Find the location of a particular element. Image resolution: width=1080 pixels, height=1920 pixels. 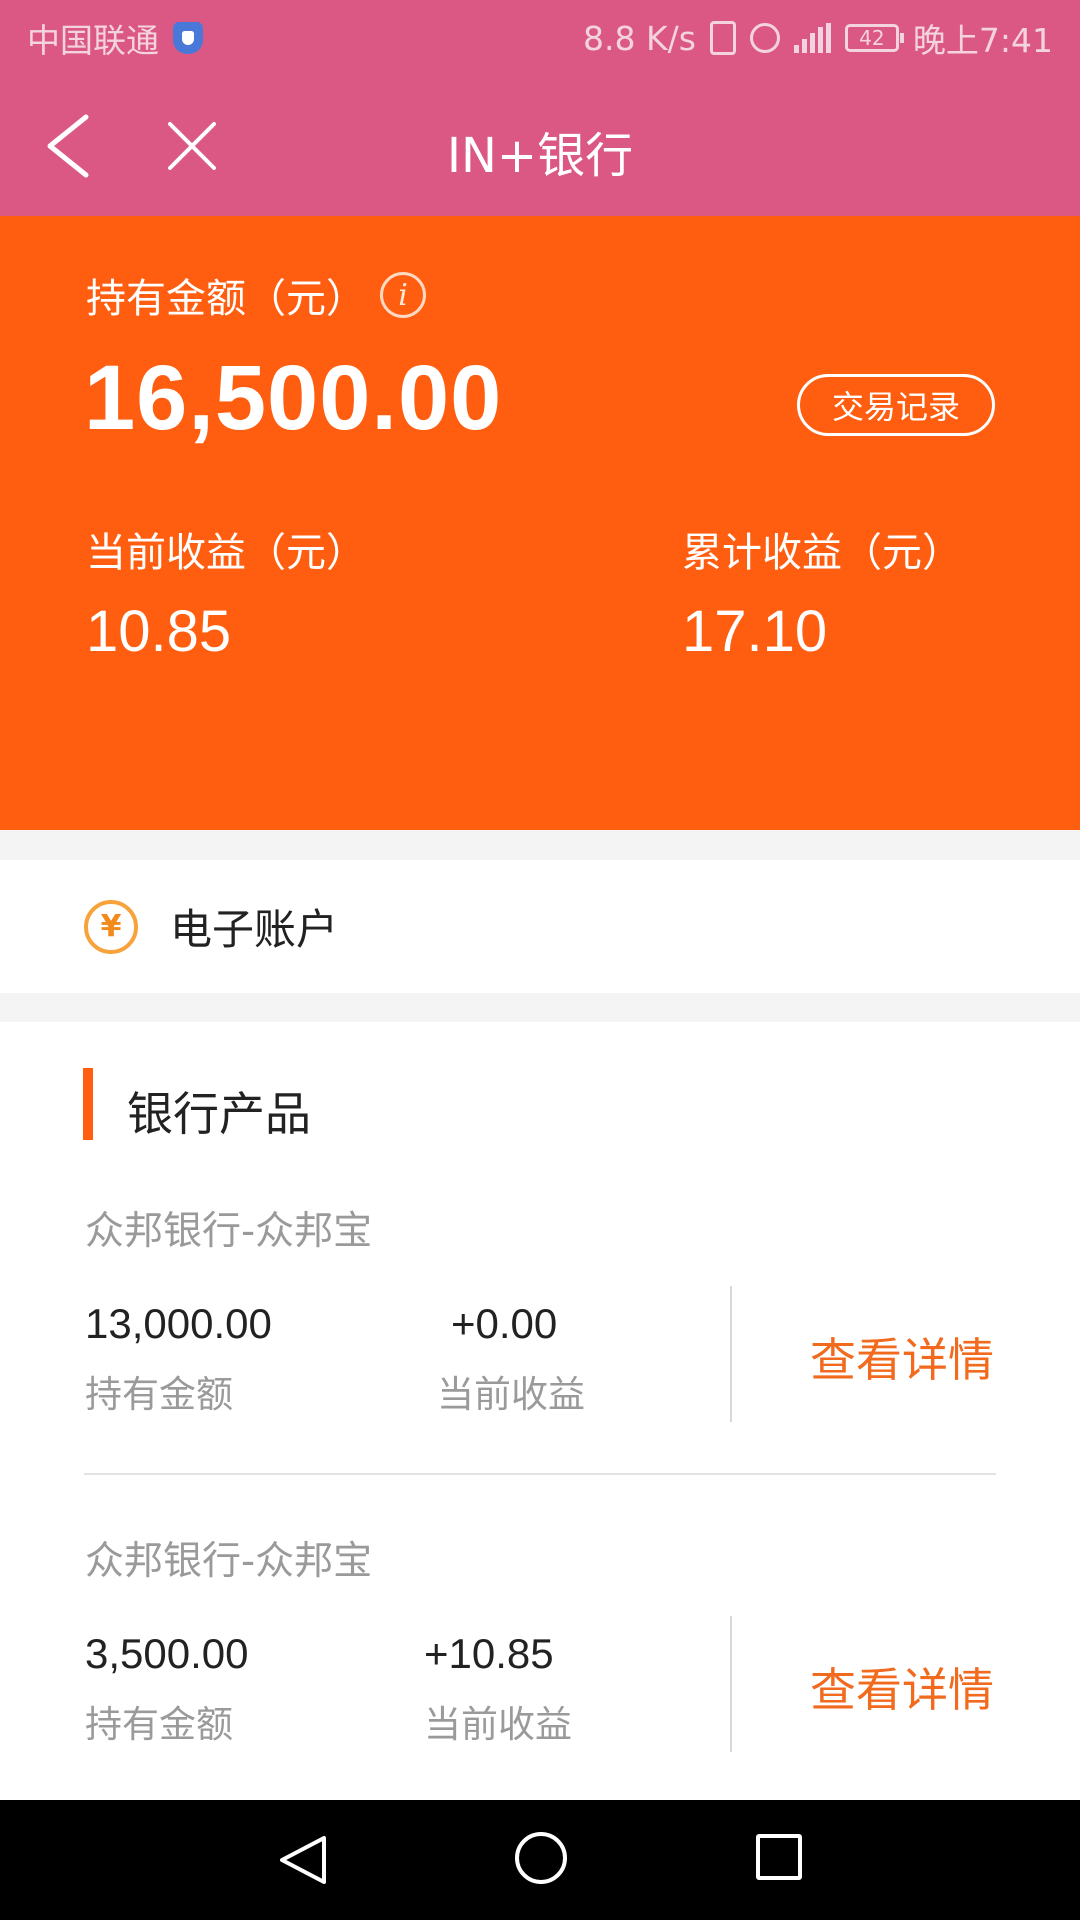

product-income: +0.00 is located at coordinates (504, 1323).